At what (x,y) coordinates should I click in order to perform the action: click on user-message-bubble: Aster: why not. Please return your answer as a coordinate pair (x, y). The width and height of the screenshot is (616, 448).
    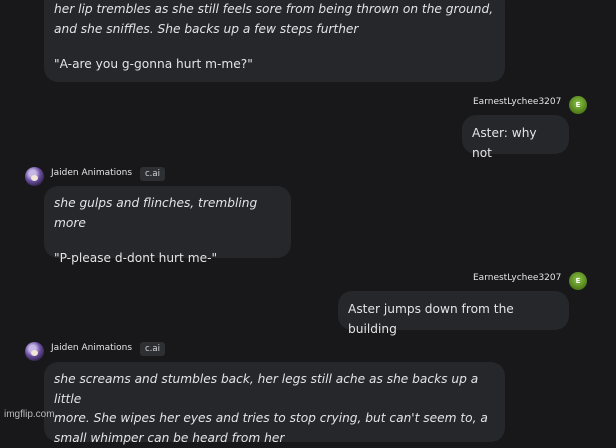
    Looking at the image, I should click on (515, 134).